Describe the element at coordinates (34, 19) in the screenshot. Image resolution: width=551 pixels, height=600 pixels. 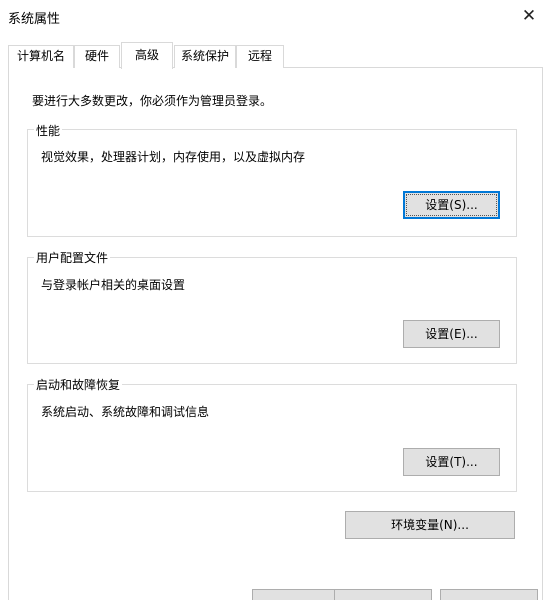
I see `window-title: 系统属性` at that location.